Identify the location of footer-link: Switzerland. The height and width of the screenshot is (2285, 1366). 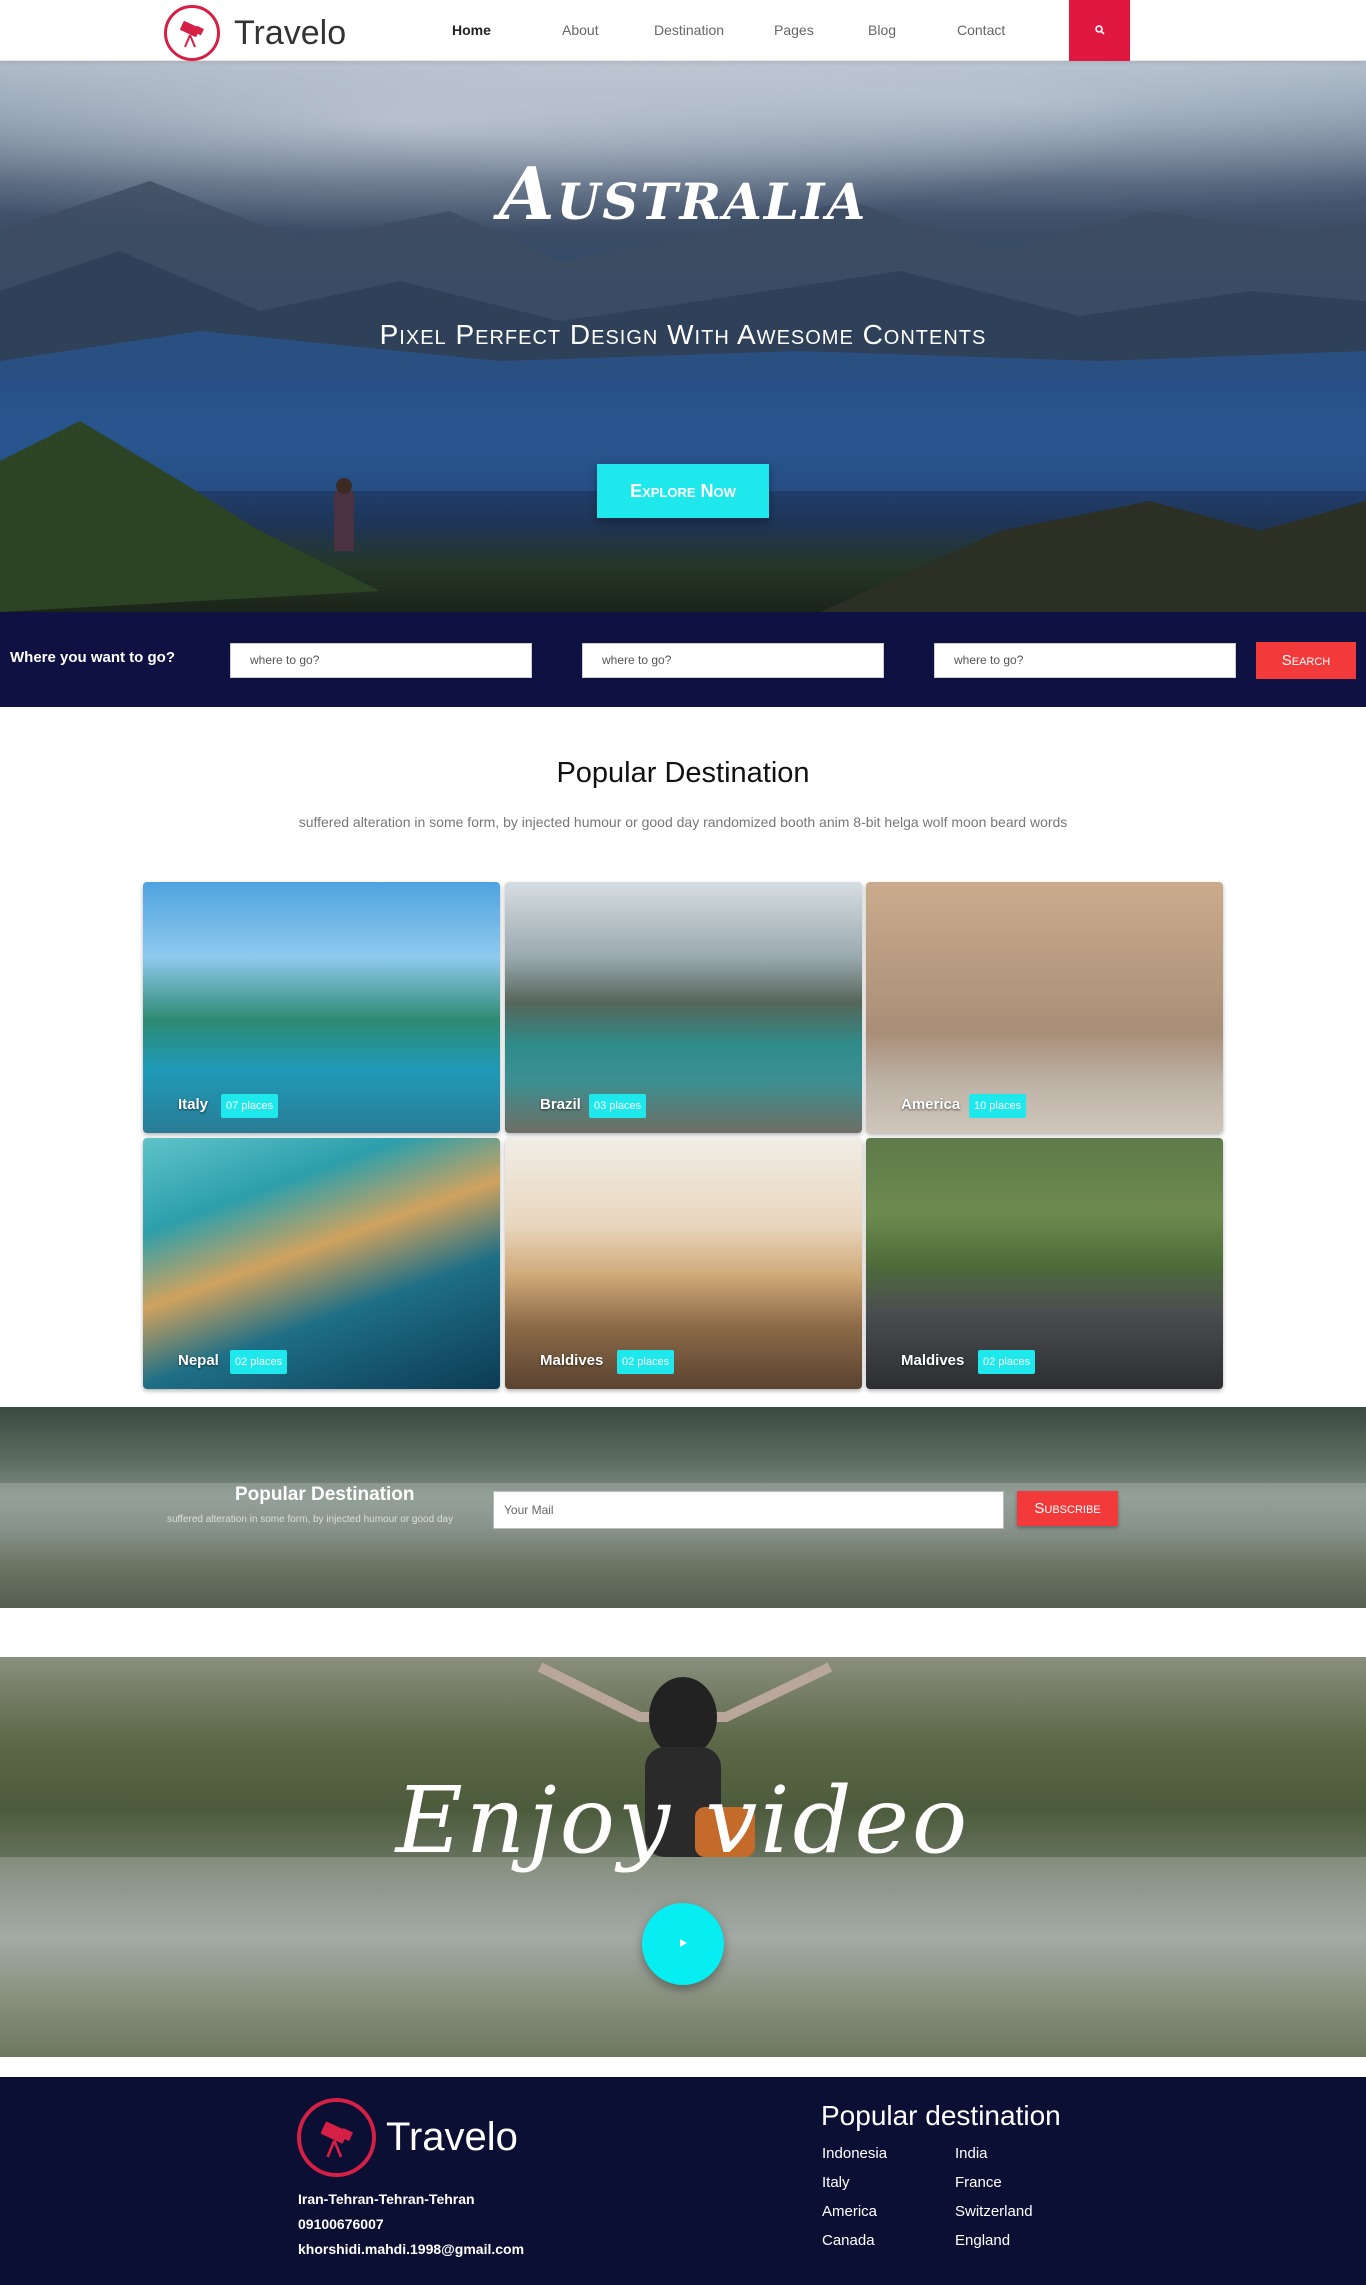
(994, 2211).